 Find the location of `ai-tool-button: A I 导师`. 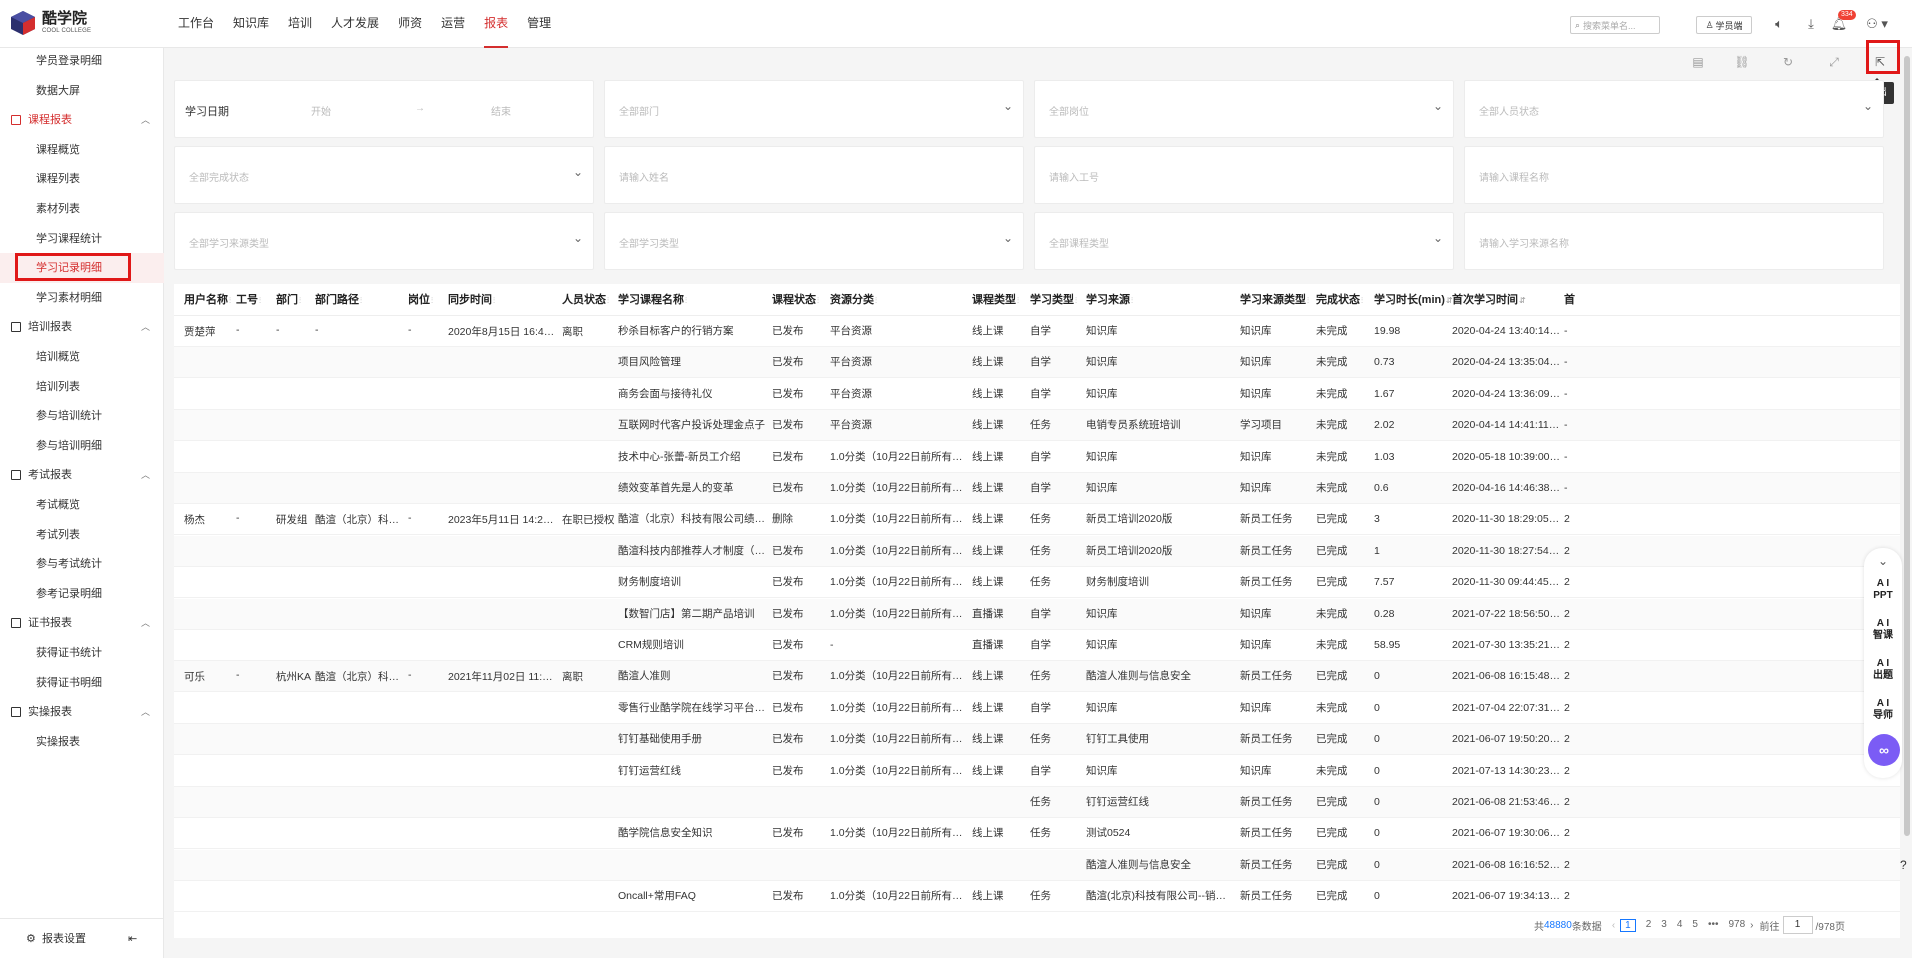

ai-tool-button: A I 导师 is located at coordinates (1883, 710).